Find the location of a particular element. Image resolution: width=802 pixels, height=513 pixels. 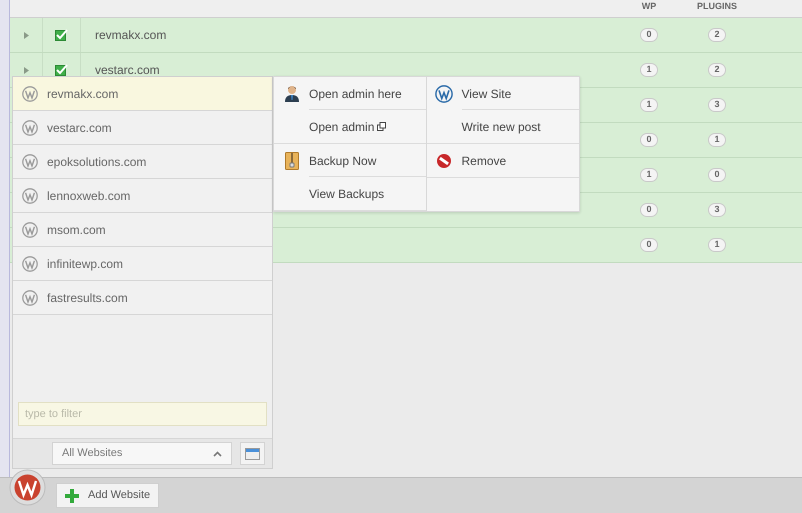

add-website-button: Add Website is located at coordinates (108, 495).